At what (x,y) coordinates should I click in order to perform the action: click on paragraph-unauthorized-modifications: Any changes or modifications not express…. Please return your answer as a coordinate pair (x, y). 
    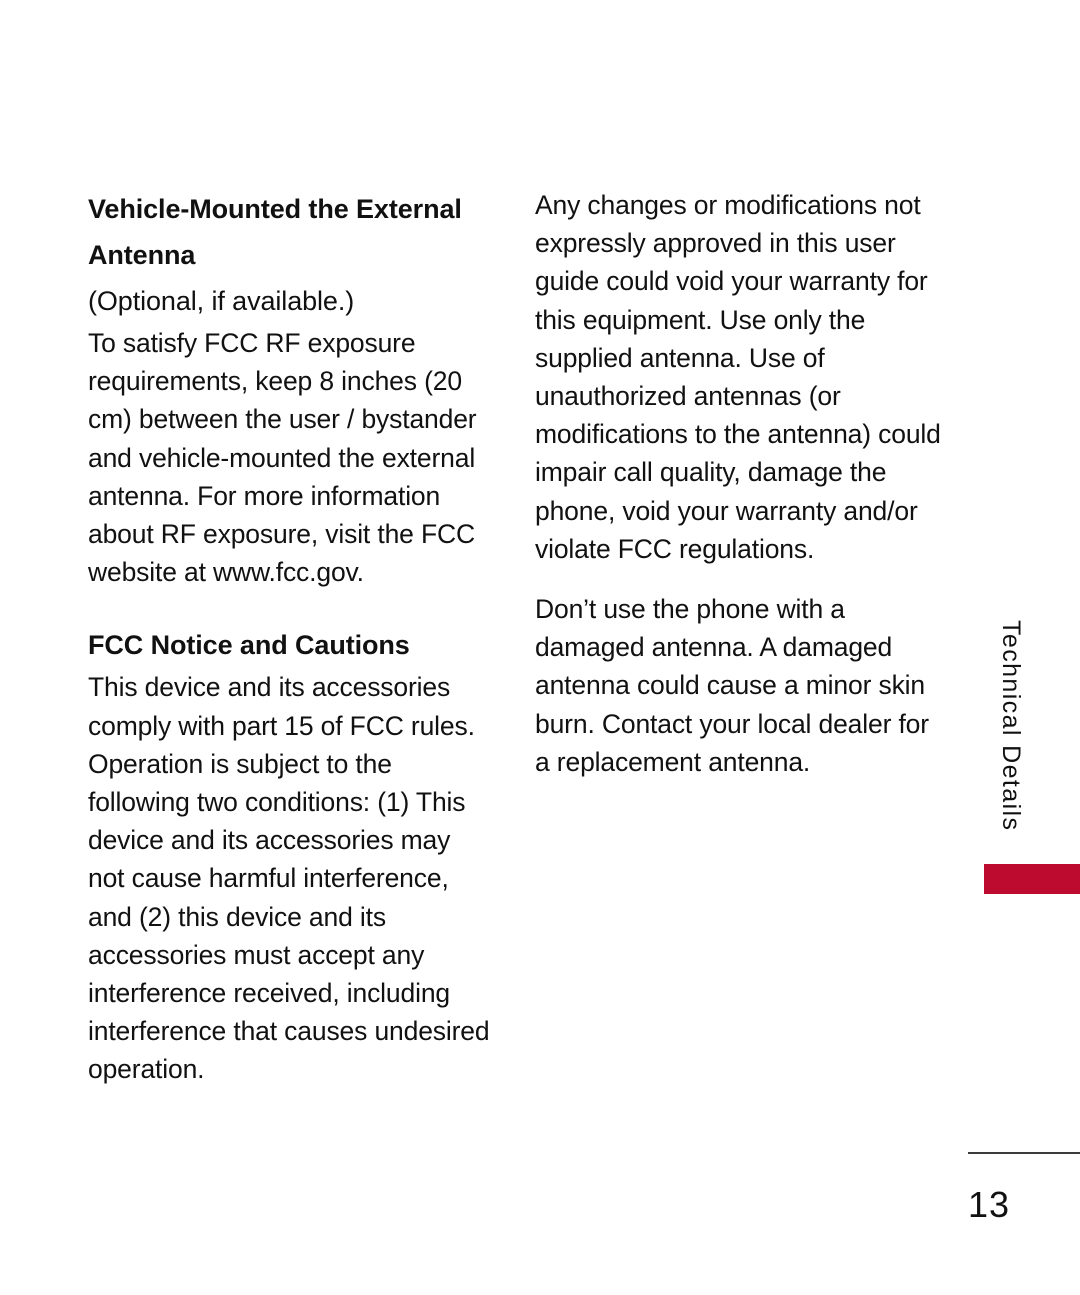
    Looking at the image, I should click on (738, 377).